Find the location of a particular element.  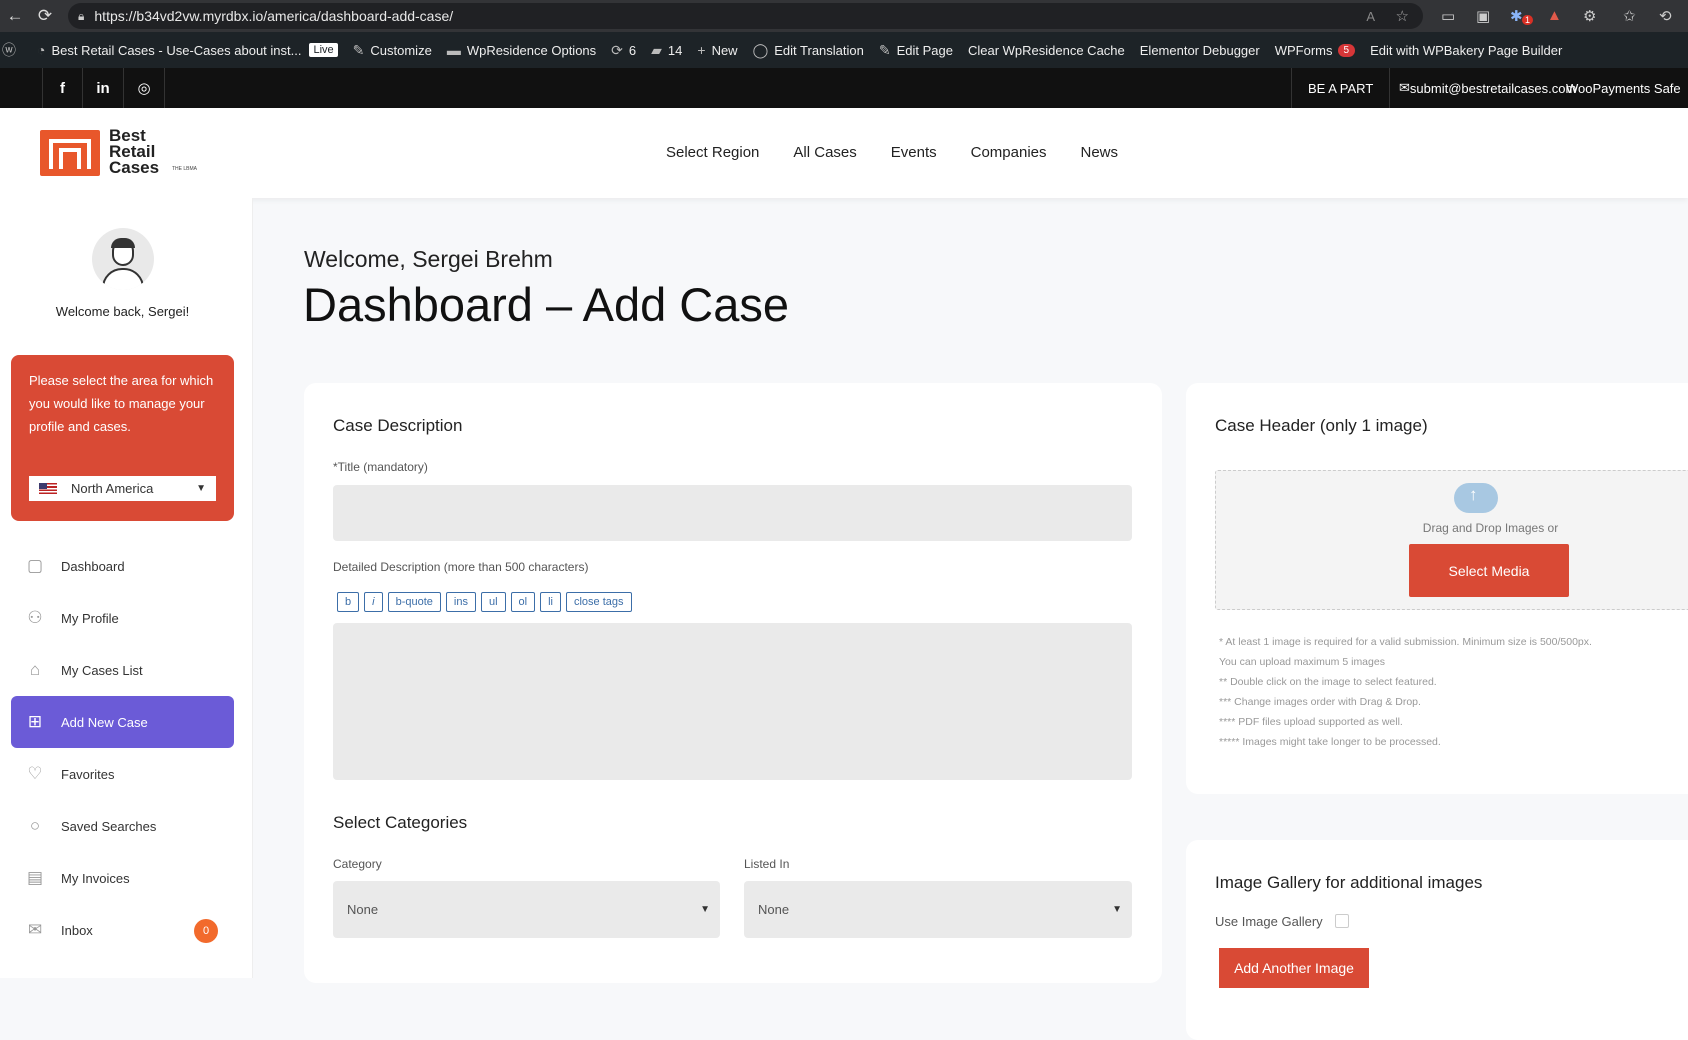

quicktag-bold-button: b is located at coordinates (348, 602).